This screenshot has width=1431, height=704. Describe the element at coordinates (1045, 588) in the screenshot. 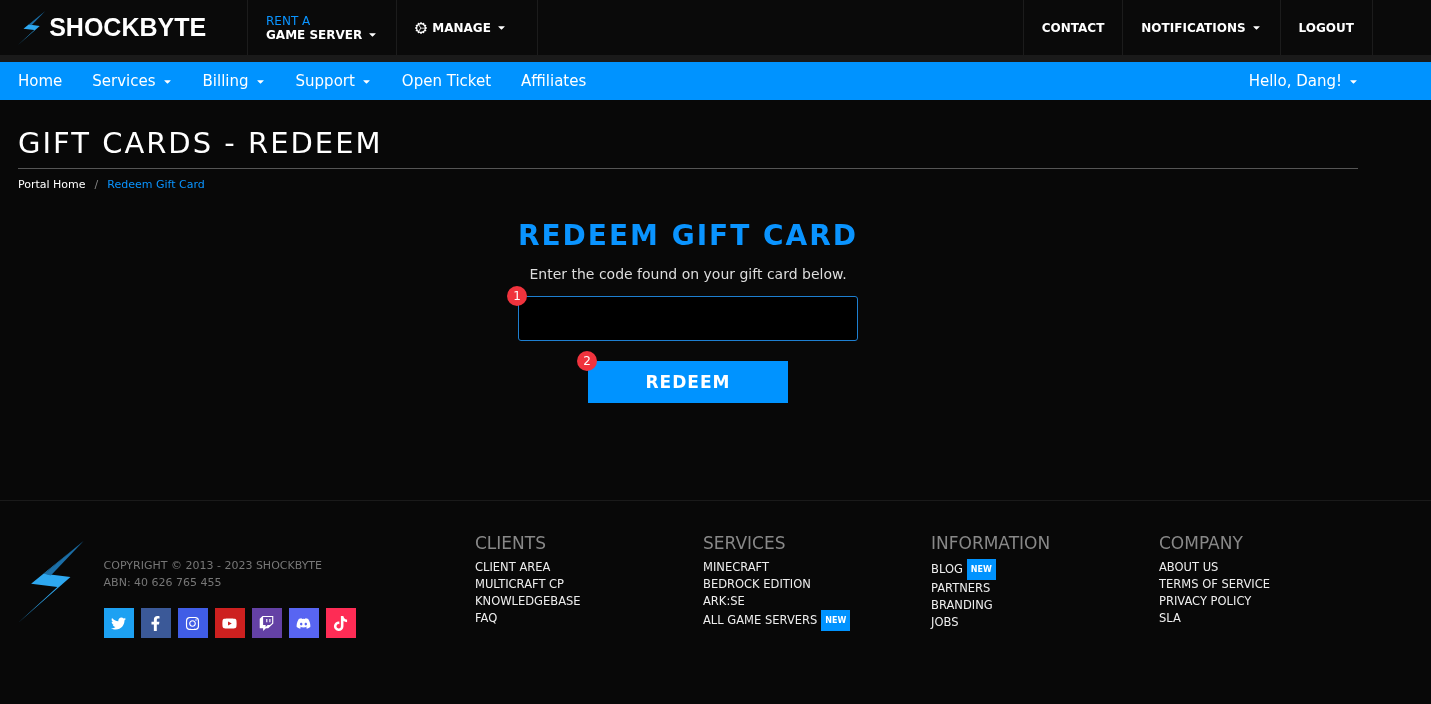

I see `footer-link: PARTNERS` at that location.